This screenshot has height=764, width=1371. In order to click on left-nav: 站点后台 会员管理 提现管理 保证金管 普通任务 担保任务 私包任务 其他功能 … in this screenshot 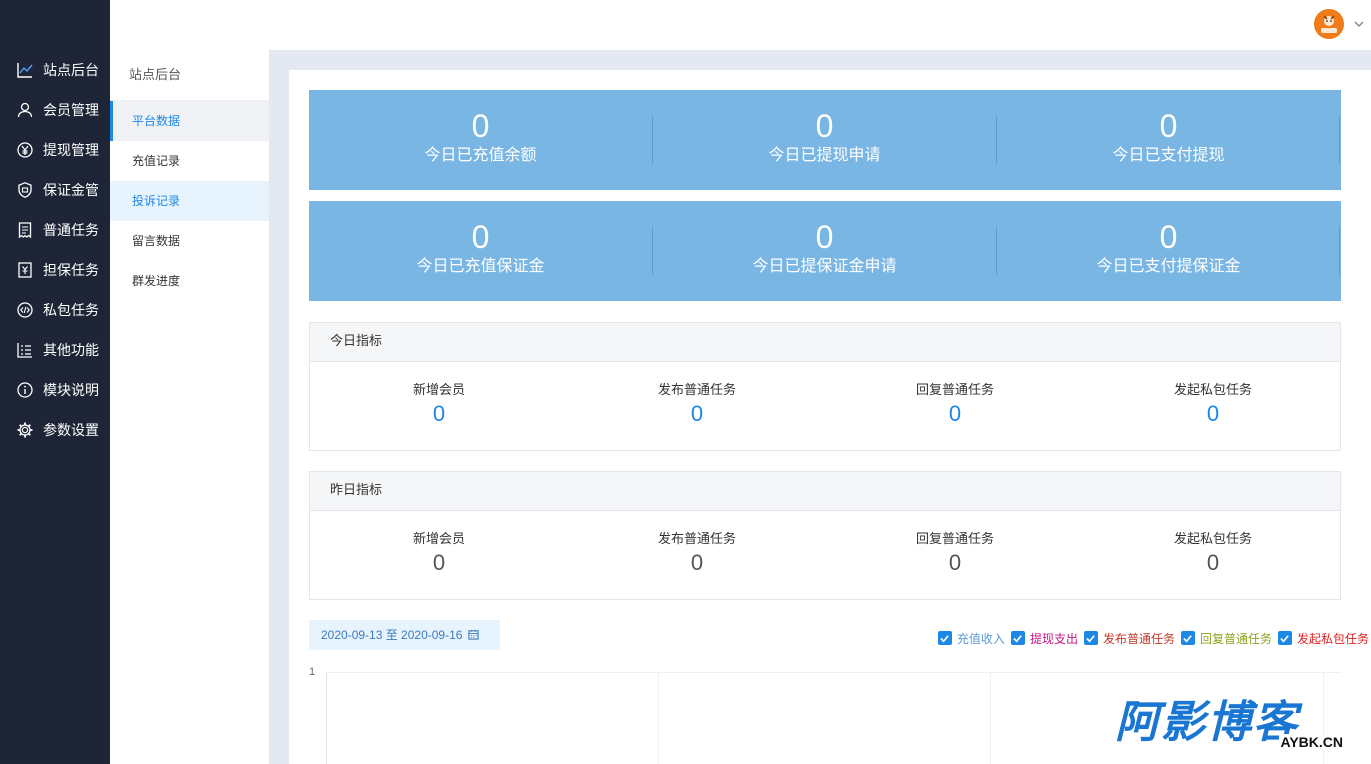, I will do `click(55, 382)`.